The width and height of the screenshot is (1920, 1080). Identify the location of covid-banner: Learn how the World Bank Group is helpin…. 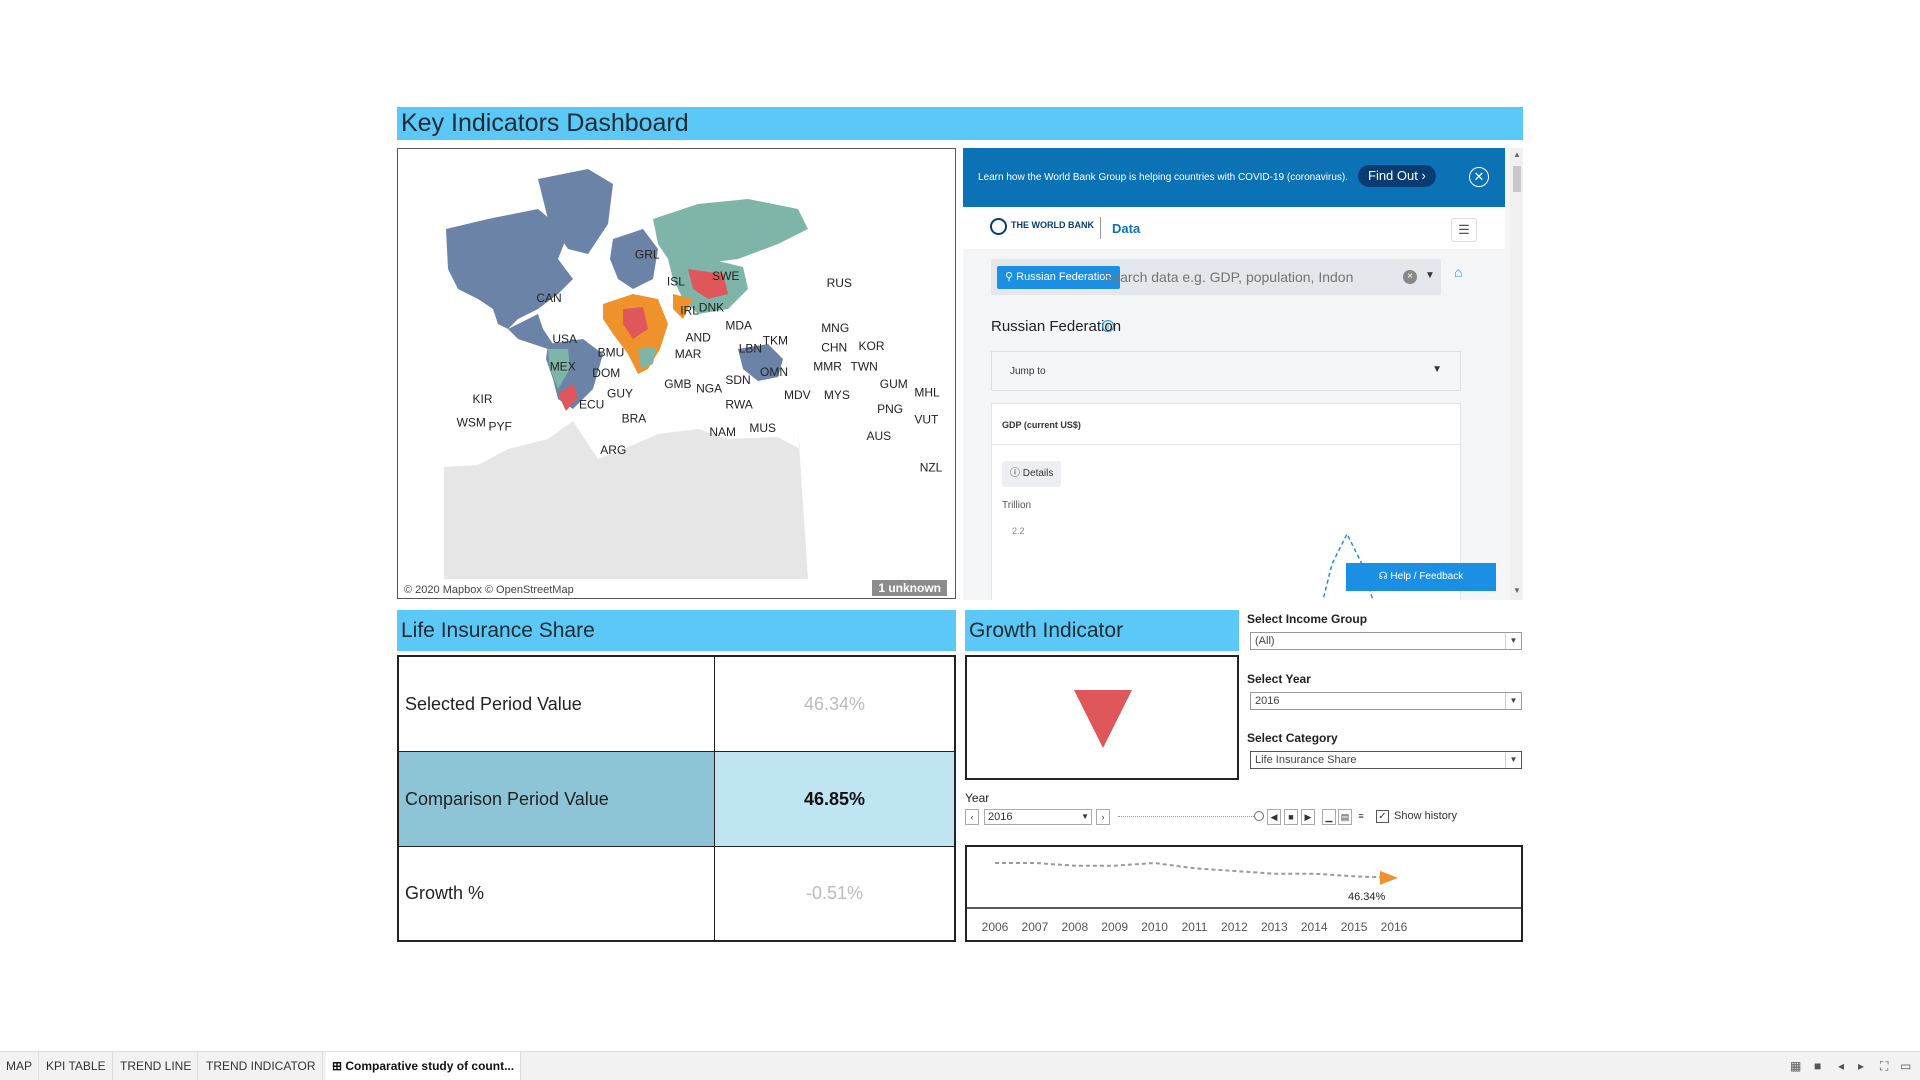
(1234, 177).